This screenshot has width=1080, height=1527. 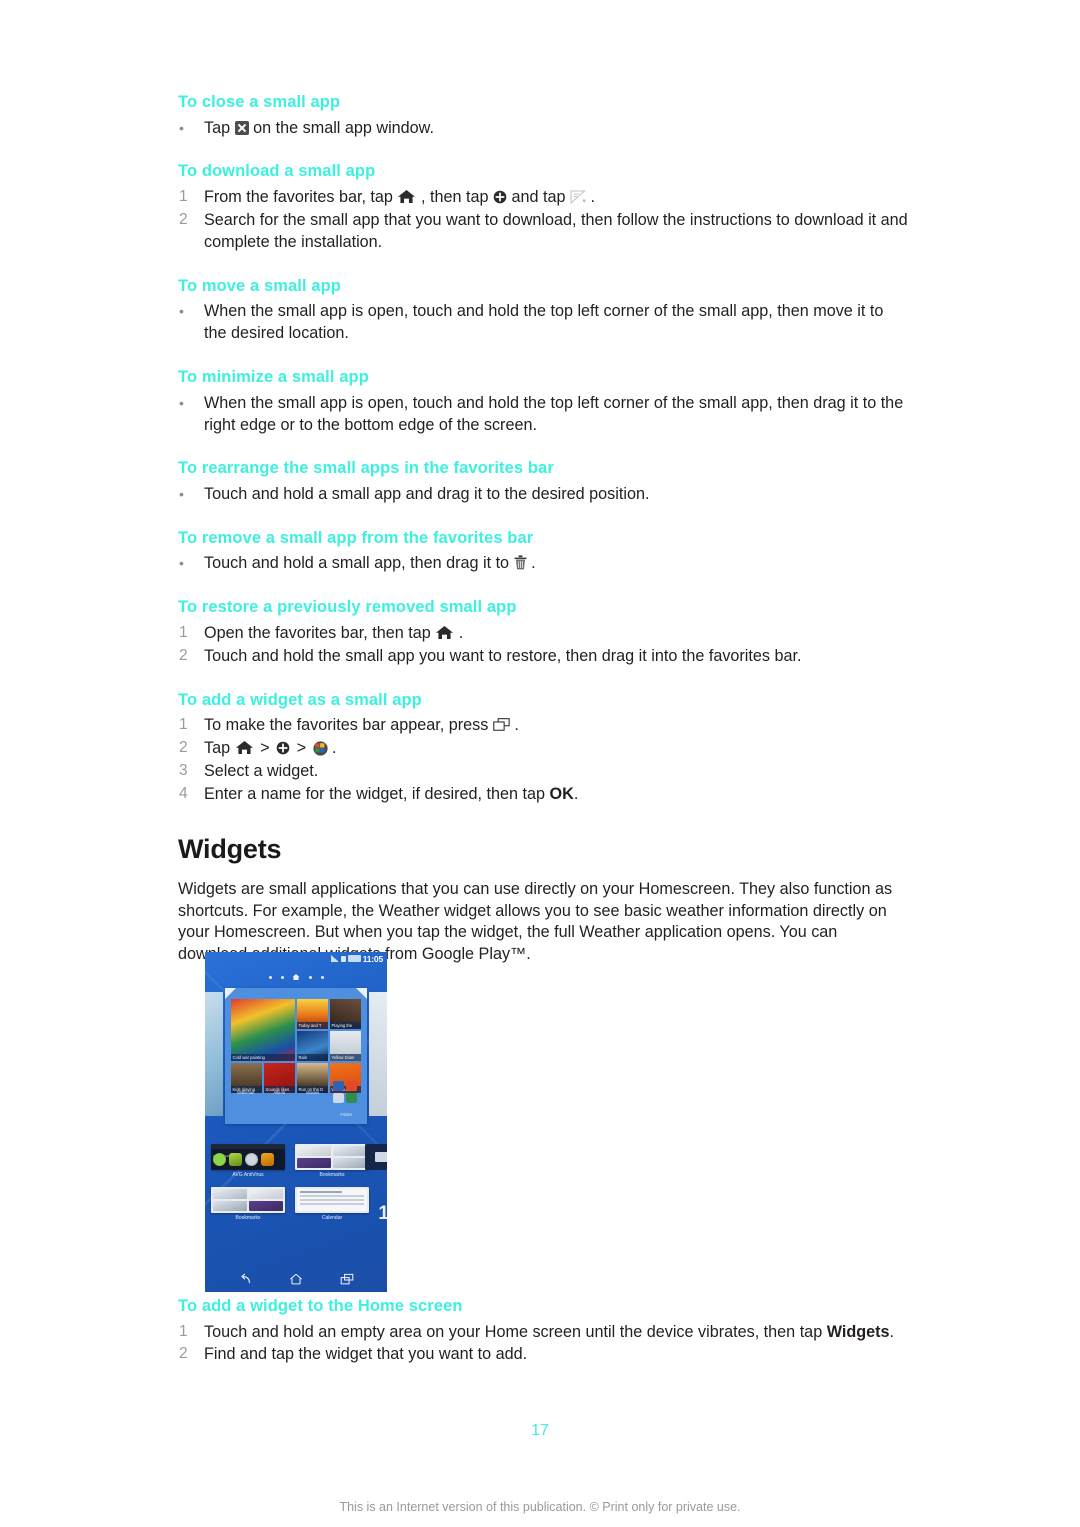 What do you see at coordinates (245, 1279) in the screenshot?
I see `back-button` at bounding box center [245, 1279].